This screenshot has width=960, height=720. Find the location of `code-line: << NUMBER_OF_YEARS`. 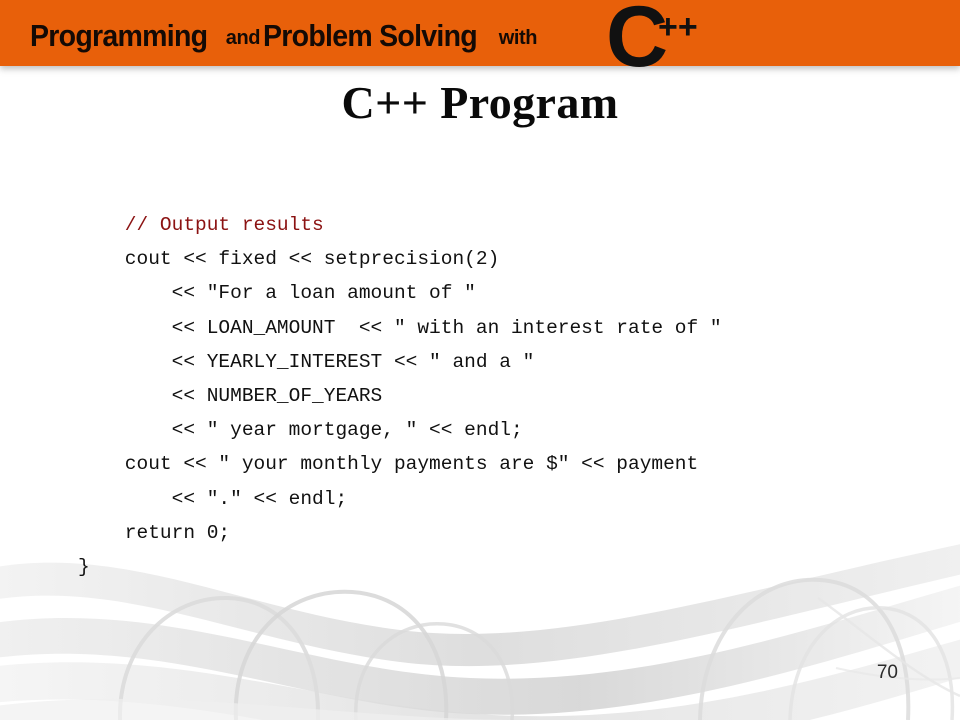

code-line: << NUMBER_OF_YEARS is located at coordinates (230, 395).